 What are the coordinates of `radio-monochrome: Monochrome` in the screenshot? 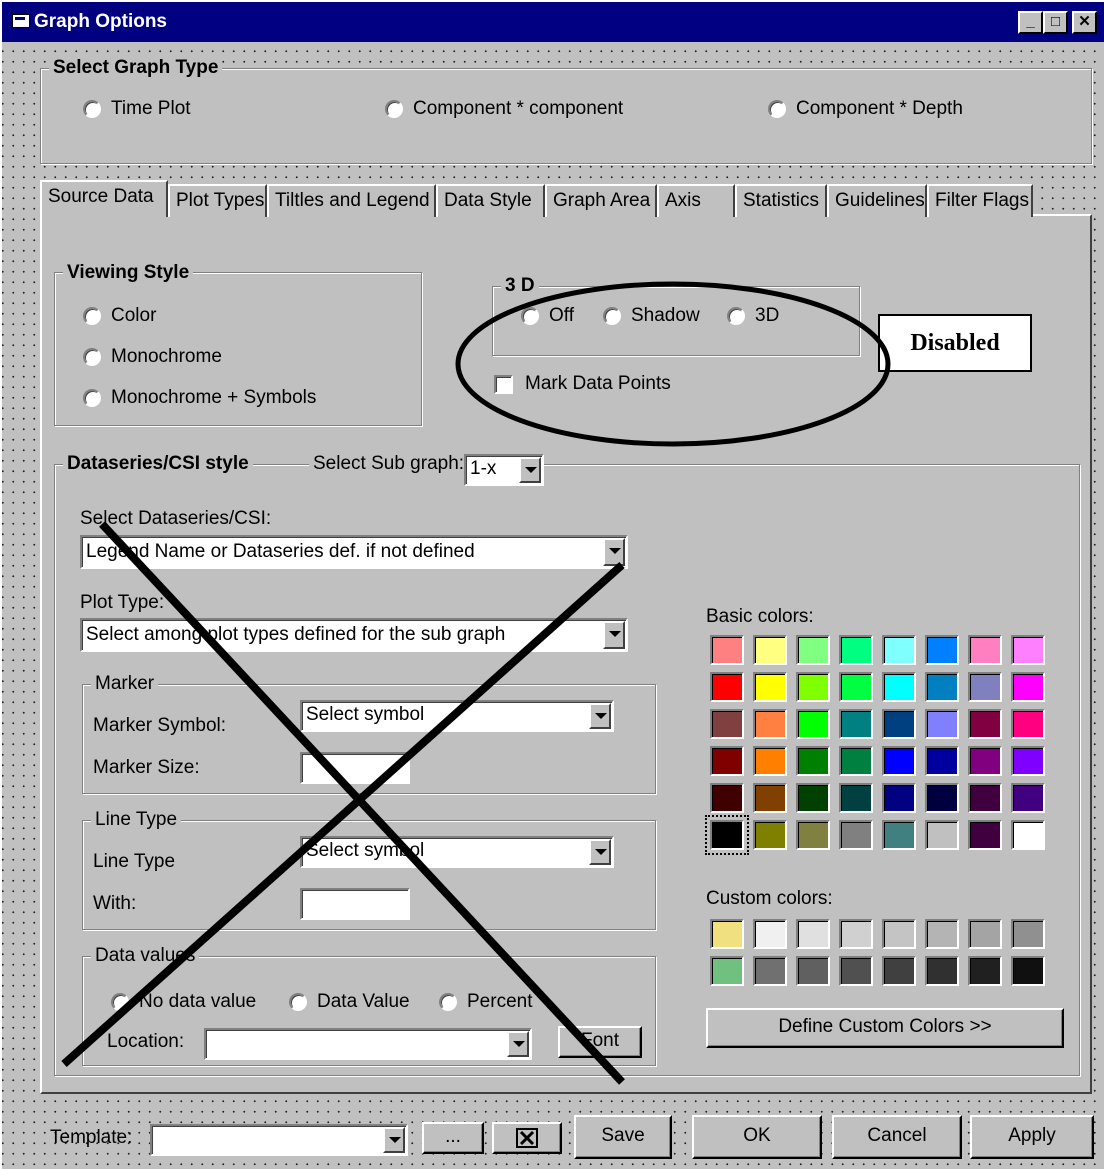 It's located at (152, 357).